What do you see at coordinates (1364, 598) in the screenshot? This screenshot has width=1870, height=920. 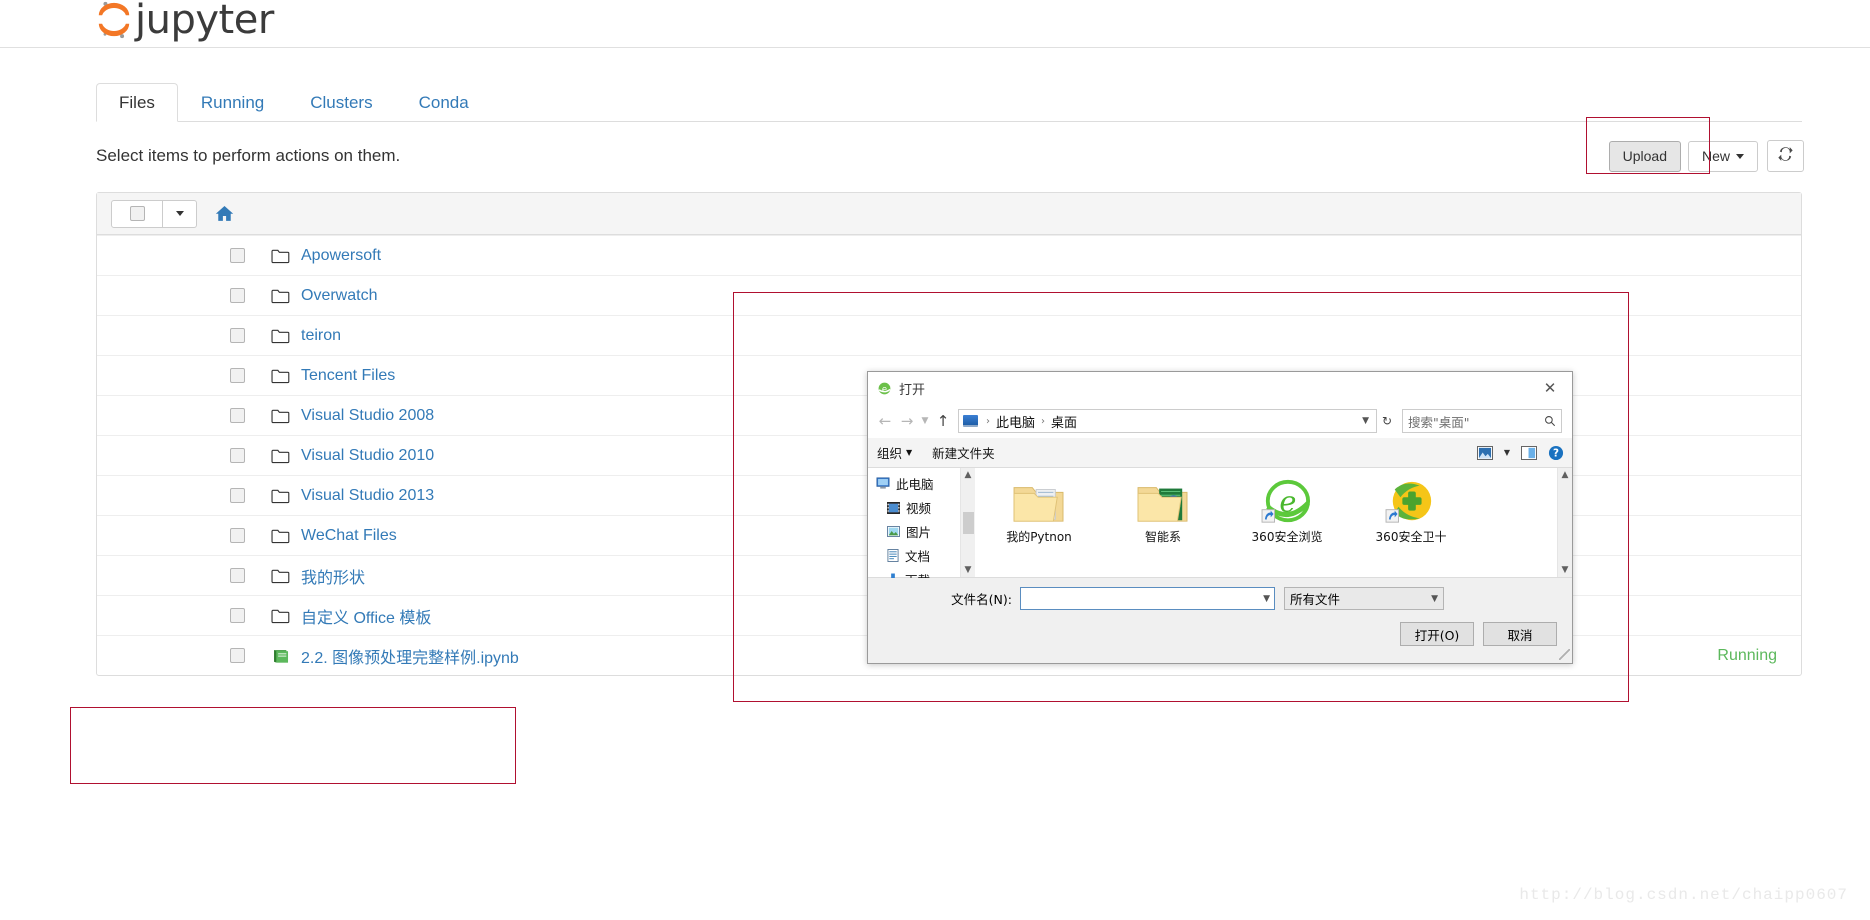 I see `filetype-select: 所有文件 ▼` at bounding box center [1364, 598].